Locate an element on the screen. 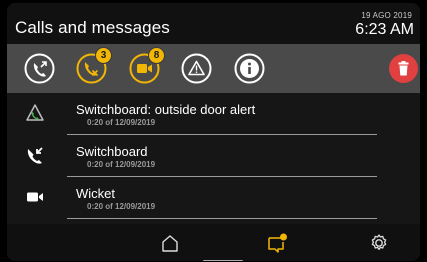 This screenshot has height=262, width=427. alert-call-icon is located at coordinates (35, 112).